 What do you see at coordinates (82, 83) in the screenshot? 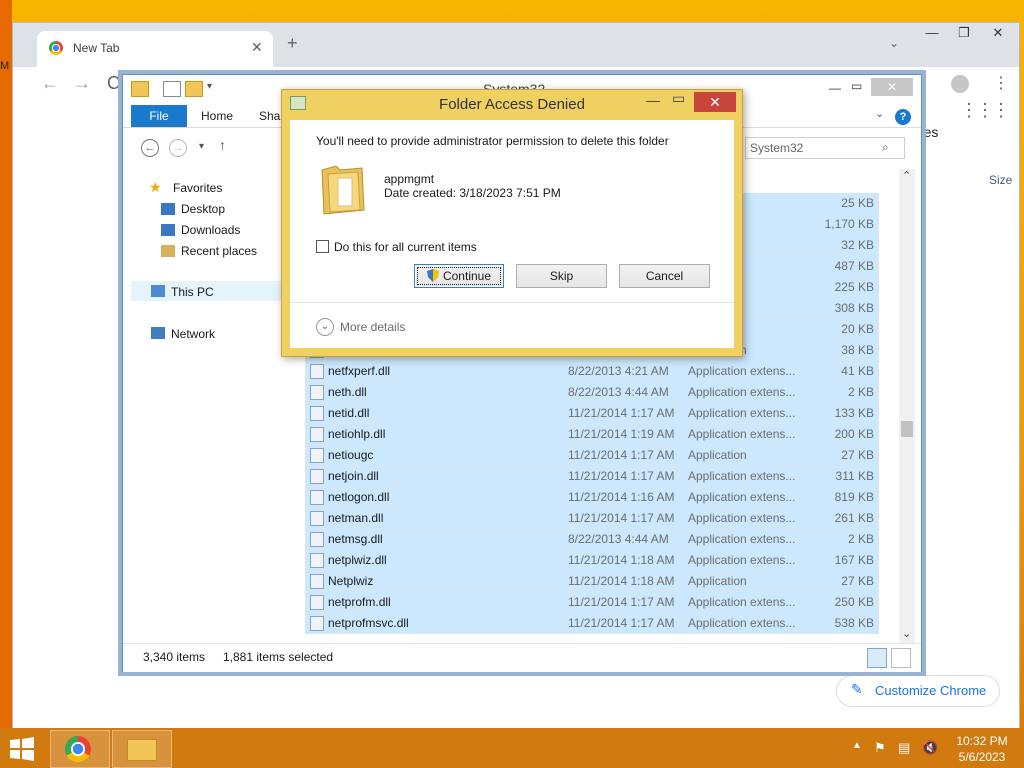
I see `forward-button: →` at bounding box center [82, 83].